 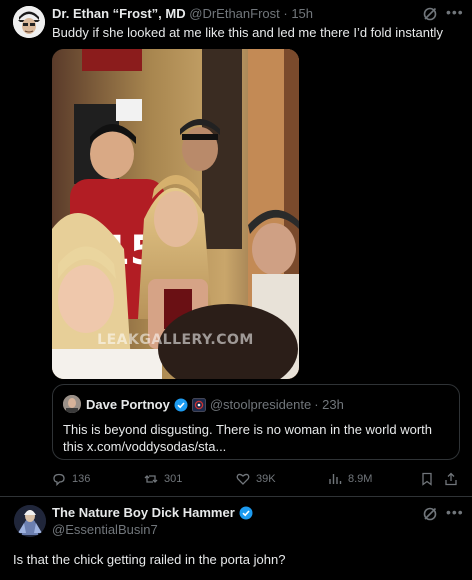 What do you see at coordinates (260, 405) in the screenshot?
I see `quoted-author-handle: @stoolpresidente` at bounding box center [260, 405].